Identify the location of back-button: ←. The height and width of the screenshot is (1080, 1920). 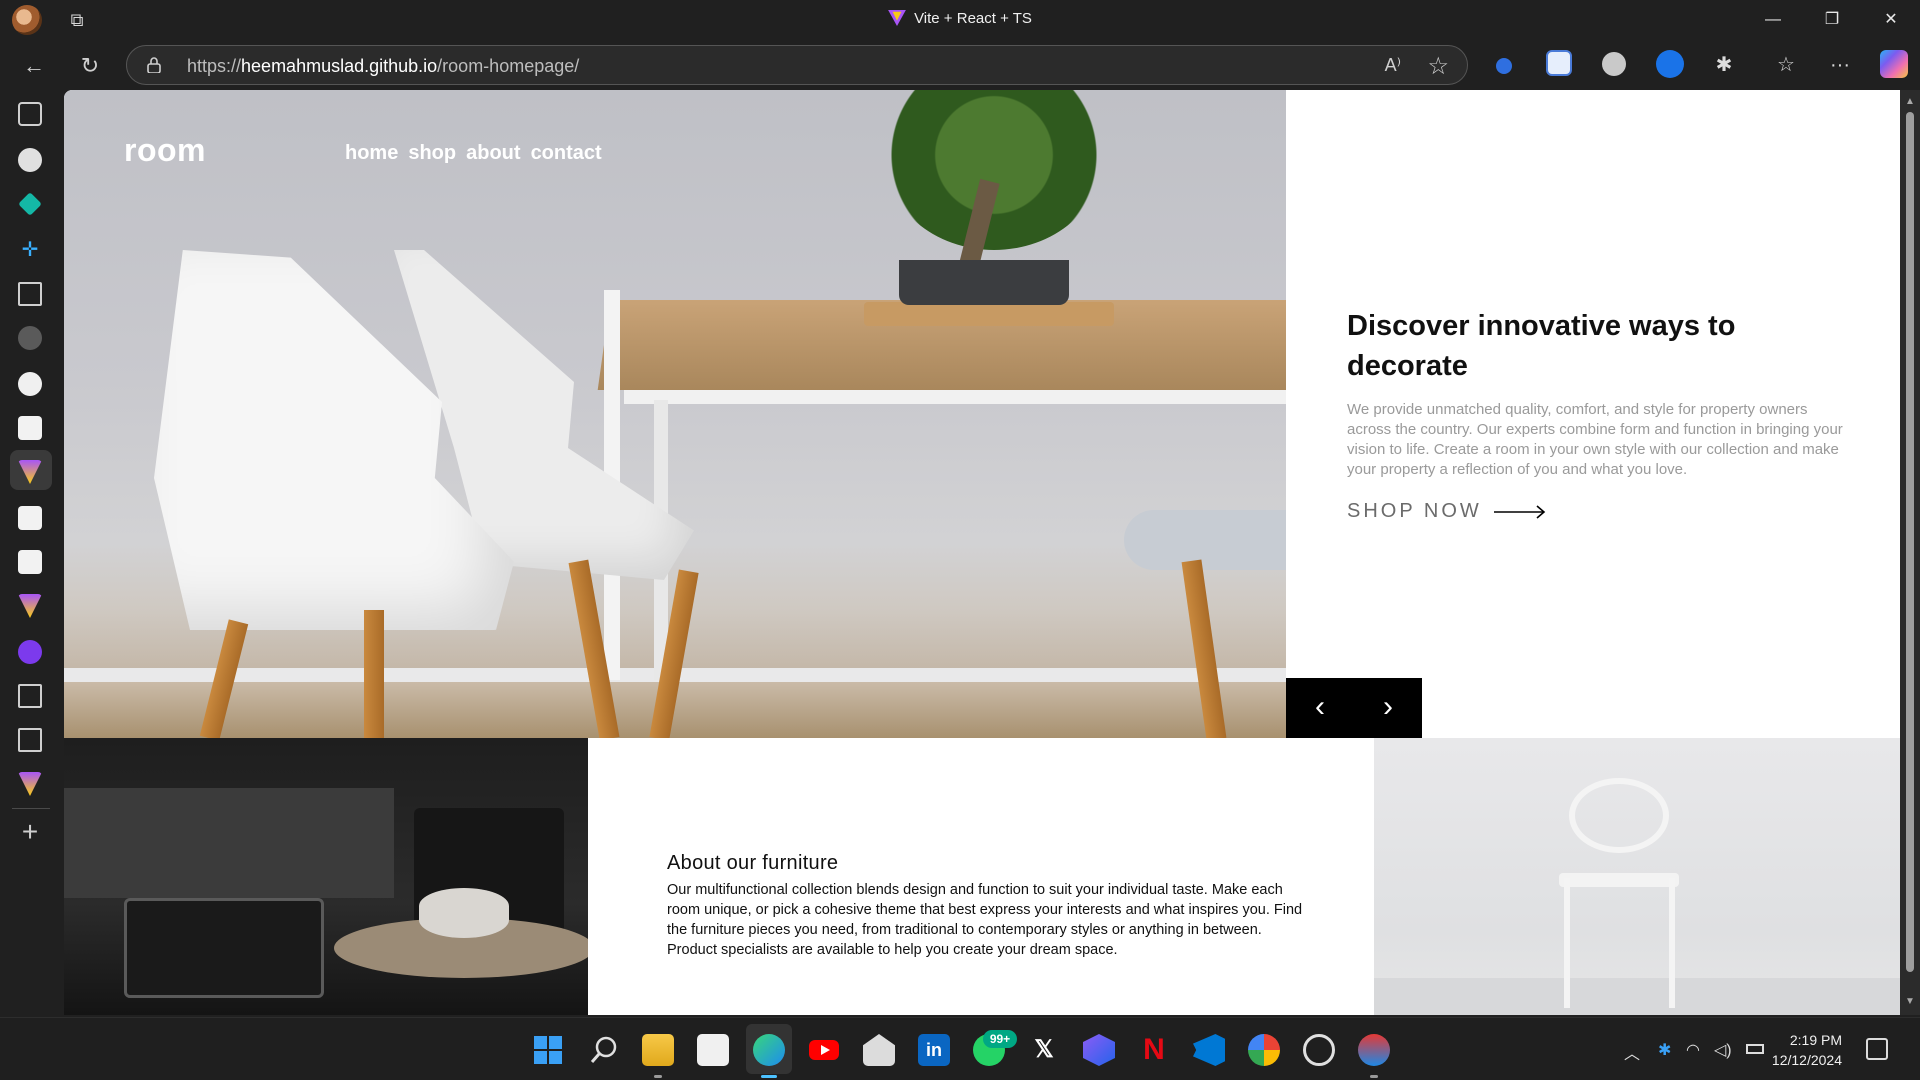
(34, 66).